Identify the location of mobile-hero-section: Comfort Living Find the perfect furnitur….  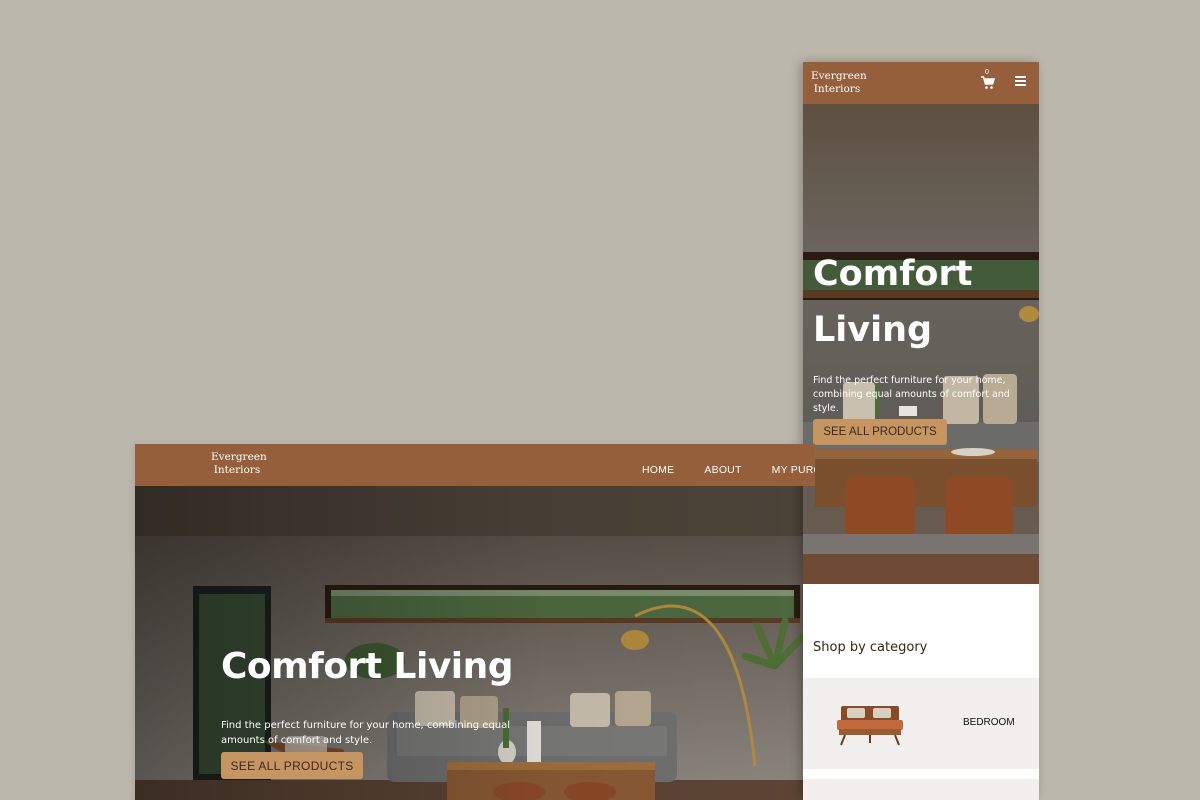
(921, 344).